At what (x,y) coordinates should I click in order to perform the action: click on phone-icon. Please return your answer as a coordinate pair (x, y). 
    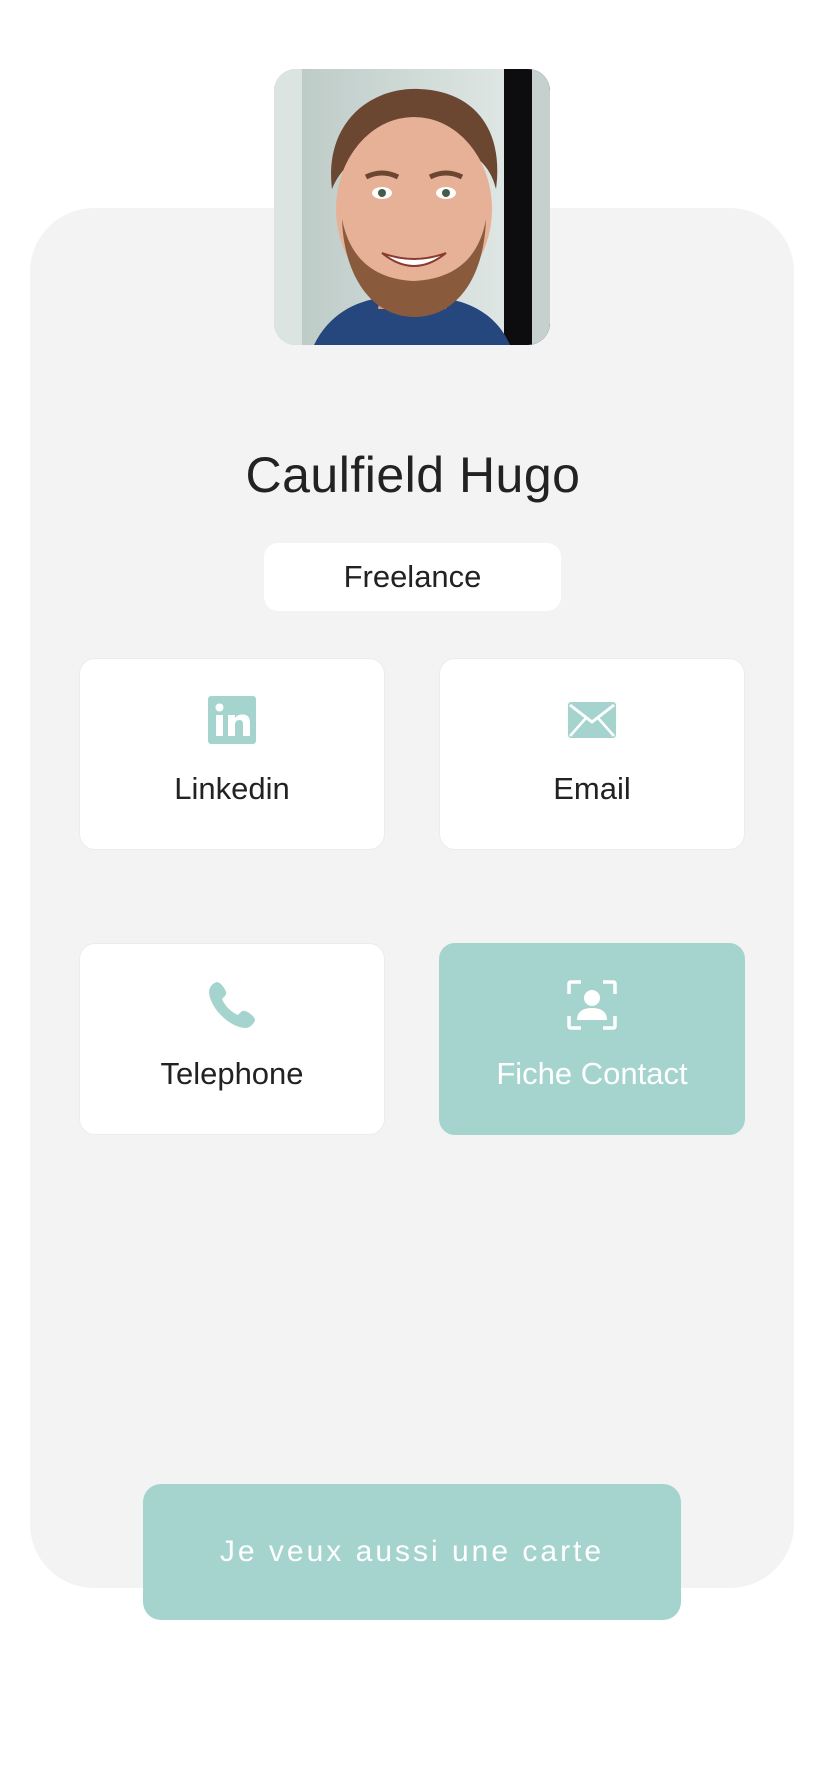
    Looking at the image, I should click on (232, 1005).